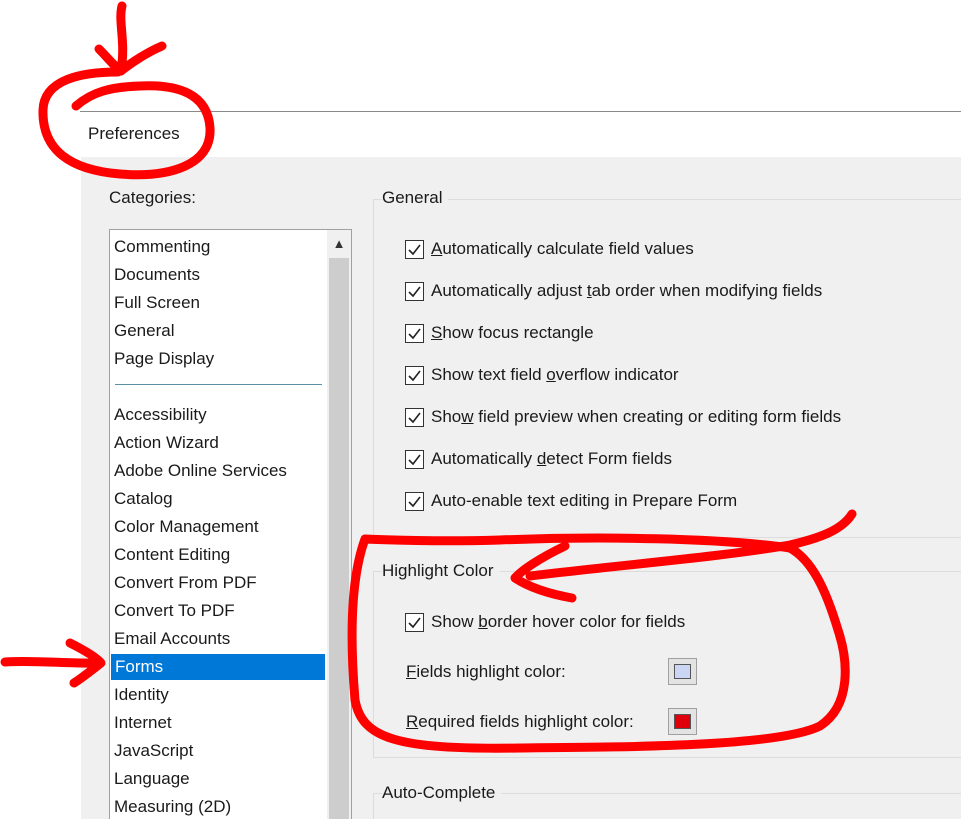  Describe the element at coordinates (584, 500) in the screenshot. I see `general-option-label: Auto-enable text editing in Prepare Form` at that location.